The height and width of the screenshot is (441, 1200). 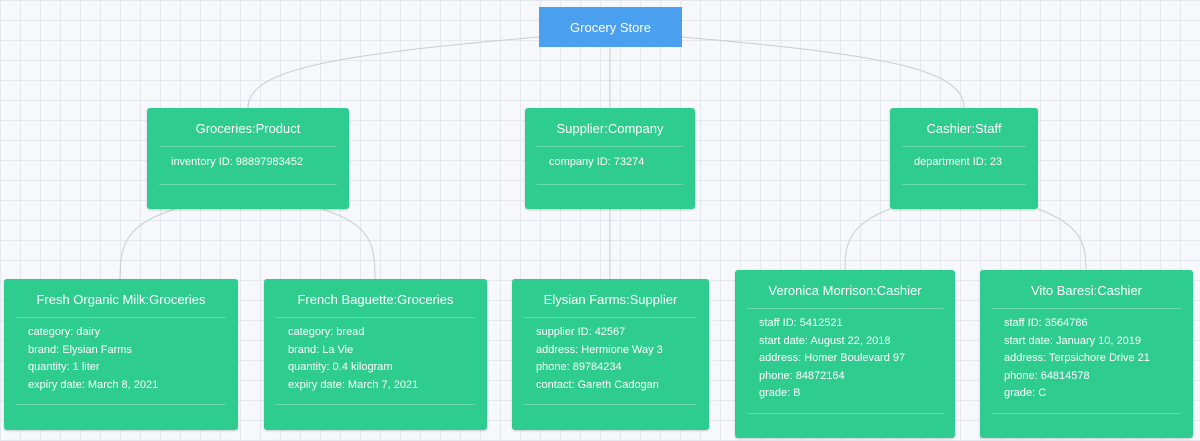 I want to click on node-title: Cashier:Staff, so click(x=964, y=128).